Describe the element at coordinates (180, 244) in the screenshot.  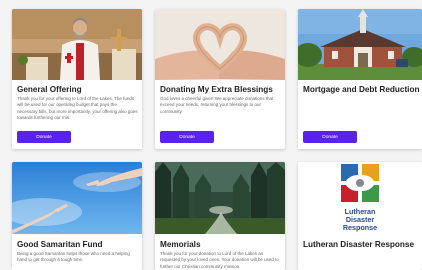
I see `card-title: Memorials` at that location.